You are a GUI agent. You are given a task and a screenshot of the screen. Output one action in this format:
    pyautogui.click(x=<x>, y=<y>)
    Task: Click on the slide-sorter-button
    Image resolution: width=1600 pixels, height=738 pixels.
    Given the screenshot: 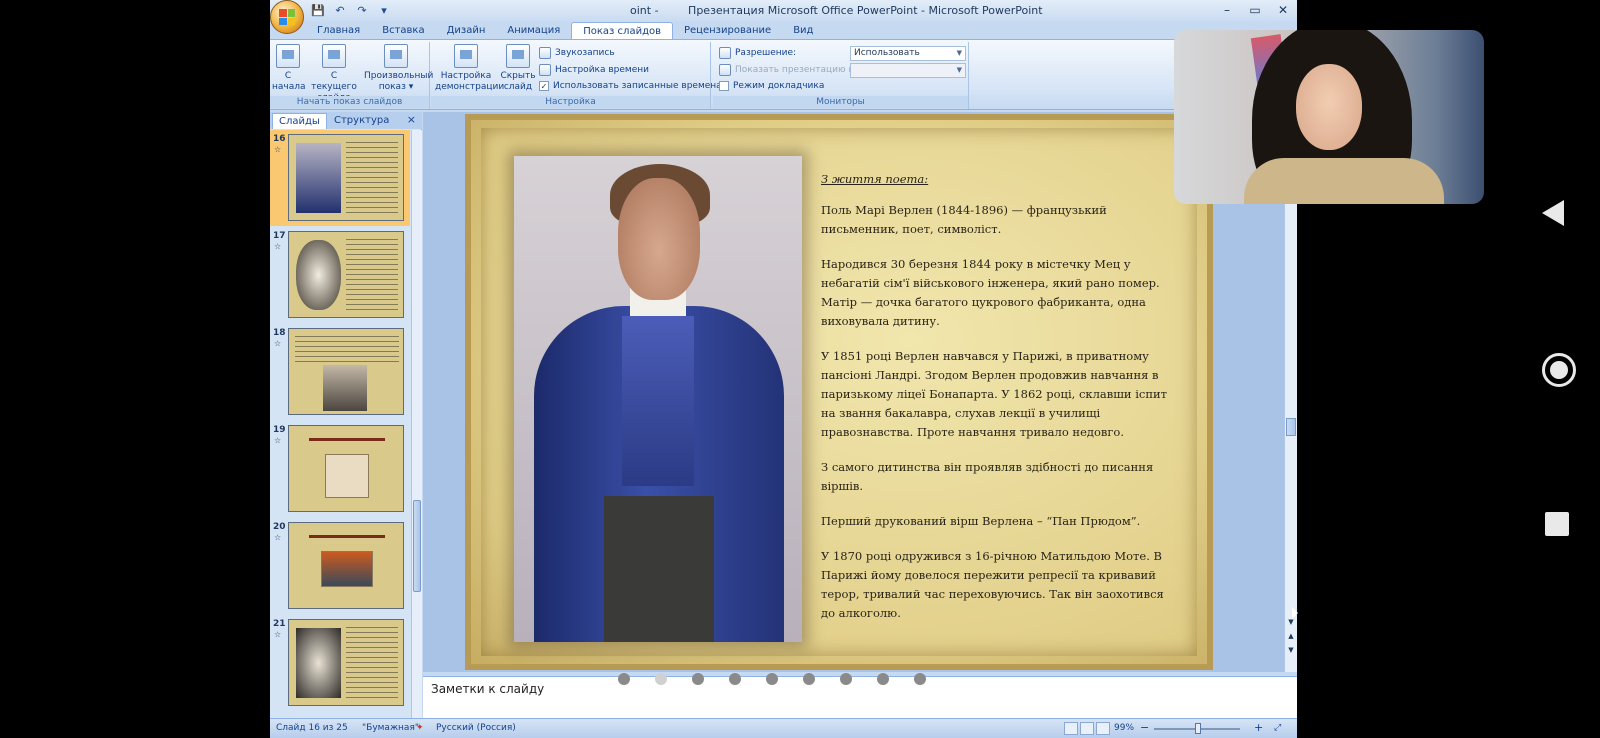 What is the action you would take?
    pyautogui.click(x=1087, y=728)
    